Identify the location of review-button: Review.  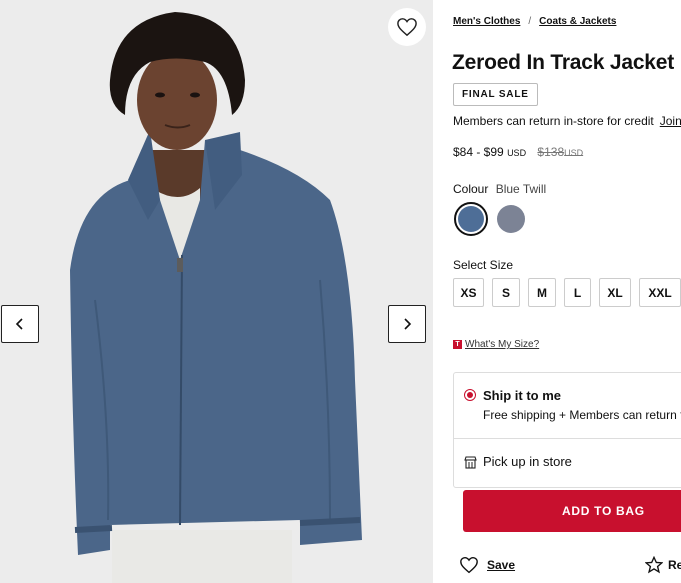
(663, 565).